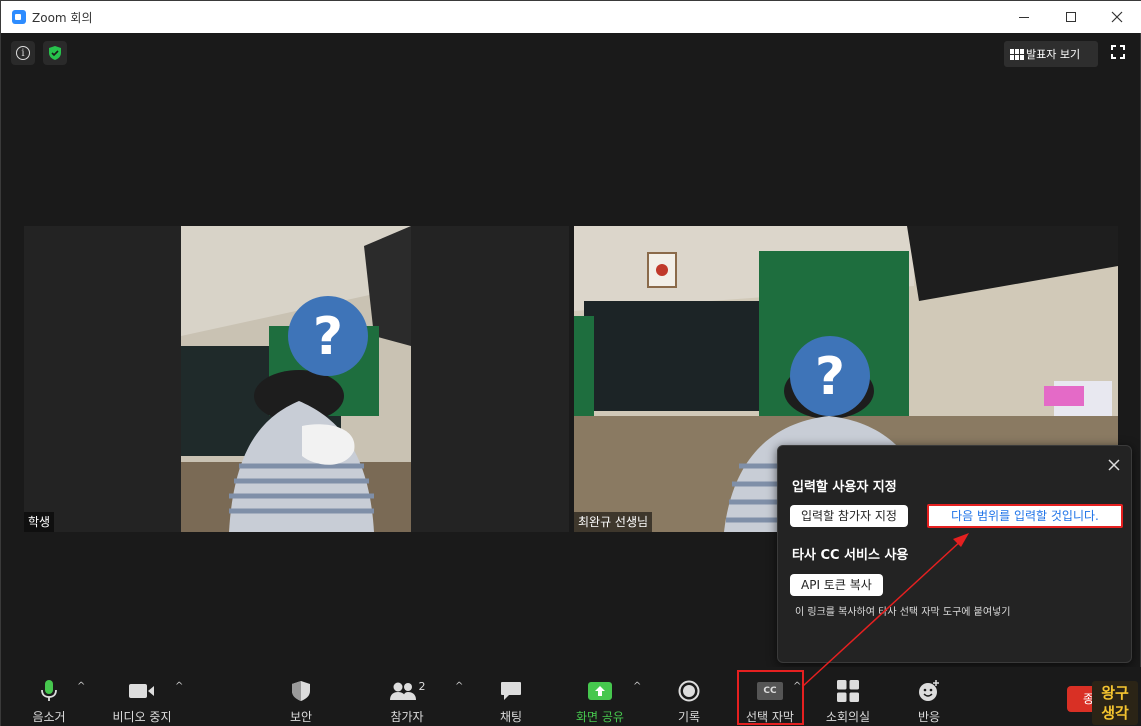 This screenshot has height=726, width=1141. What do you see at coordinates (1053, 54) in the screenshot?
I see `speaker-view-label: 발표자 보기` at bounding box center [1053, 54].